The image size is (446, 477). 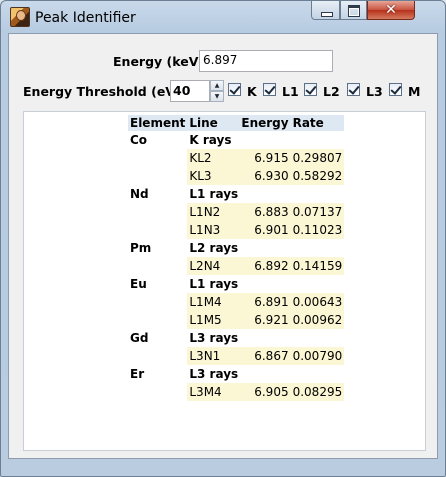 What do you see at coordinates (265, 123) in the screenshot?
I see `header-energy: Energy` at bounding box center [265, 123].